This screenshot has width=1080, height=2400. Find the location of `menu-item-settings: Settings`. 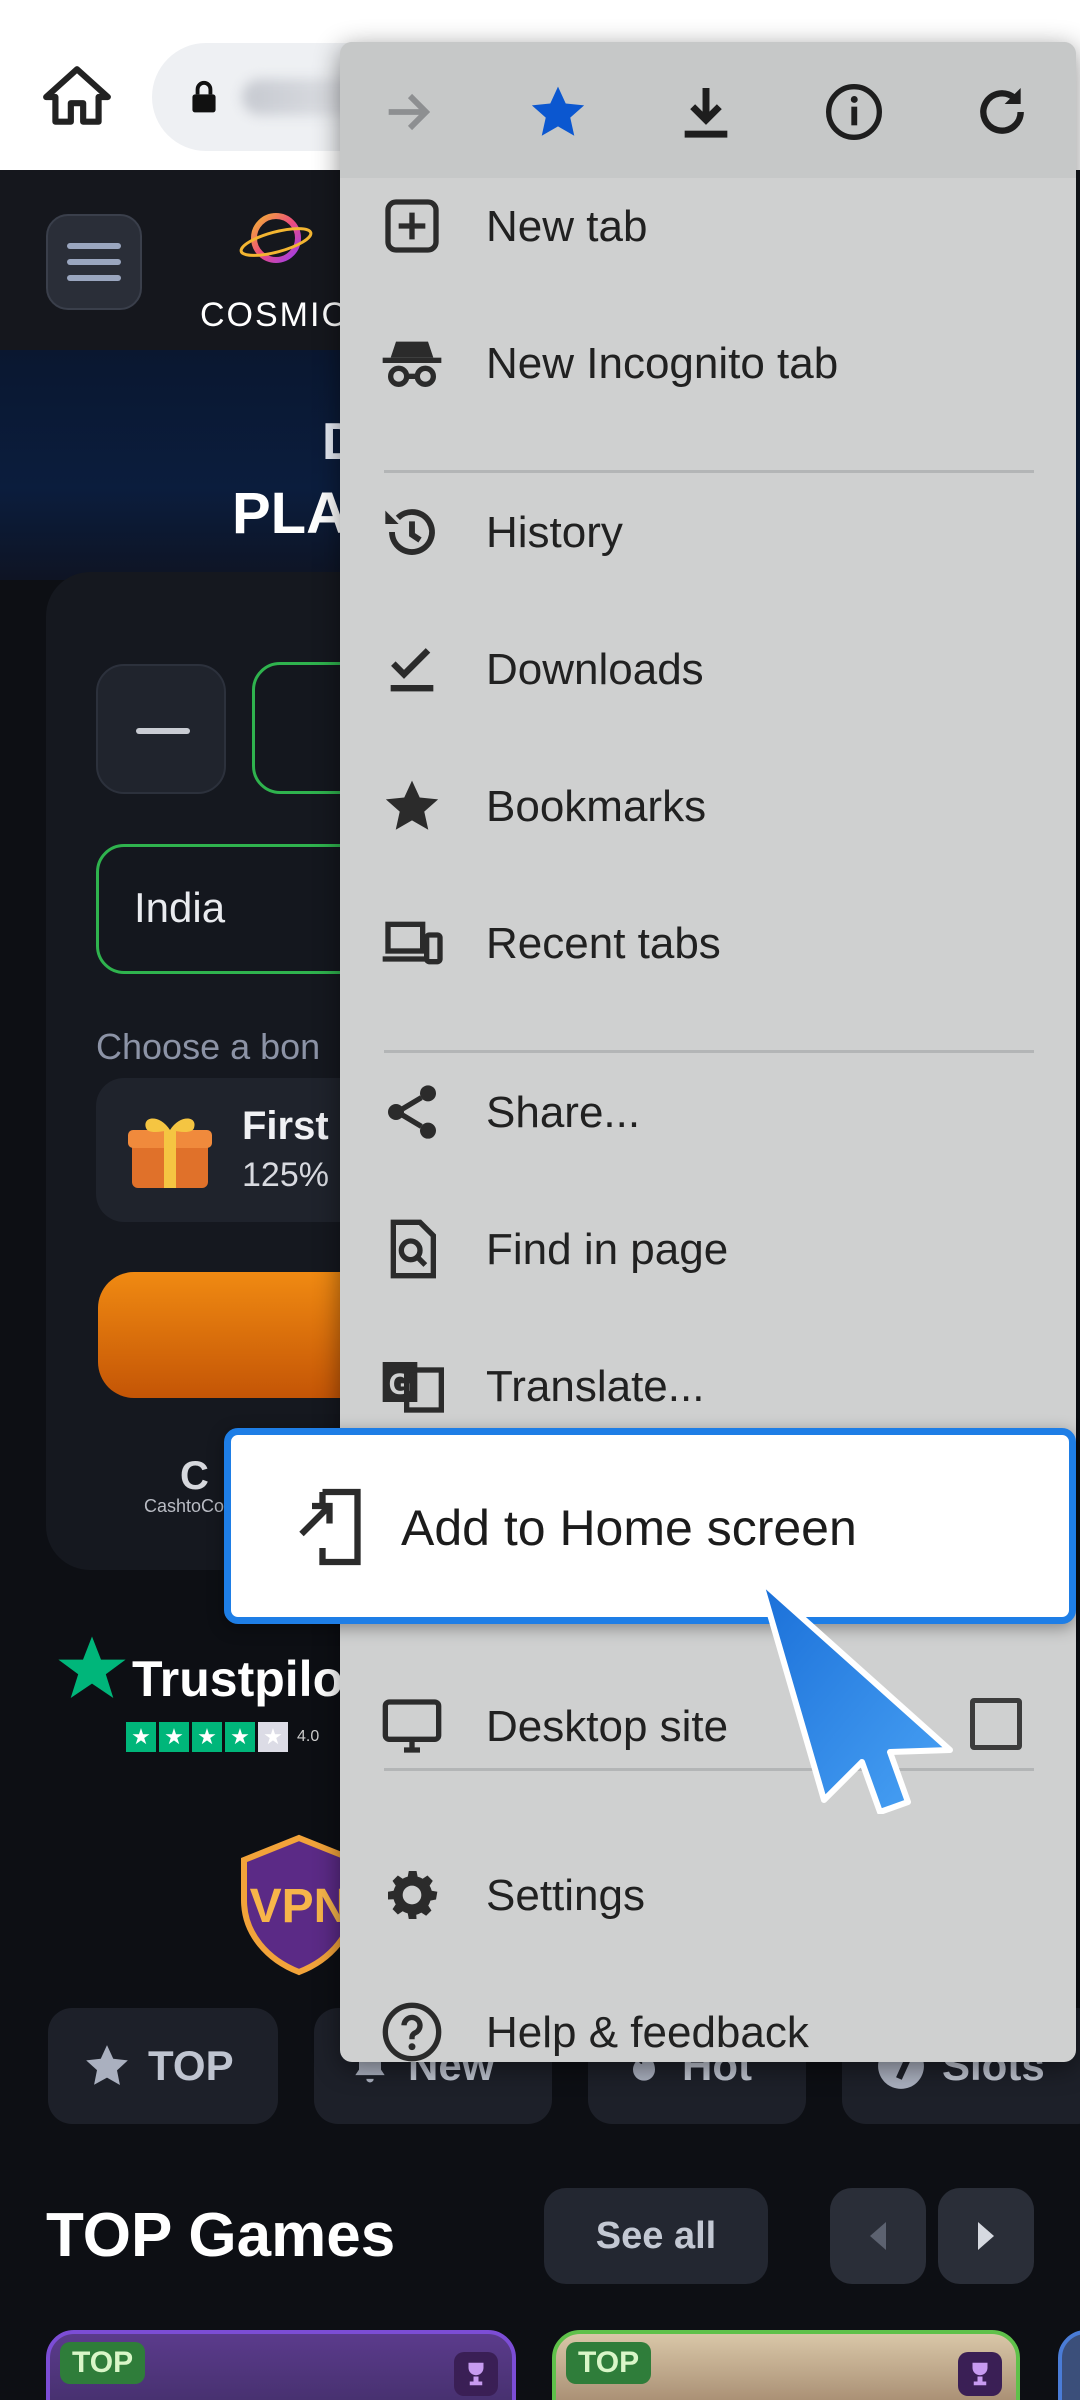

menu-item-settings: Settings is located at coordinates (708, 1895).